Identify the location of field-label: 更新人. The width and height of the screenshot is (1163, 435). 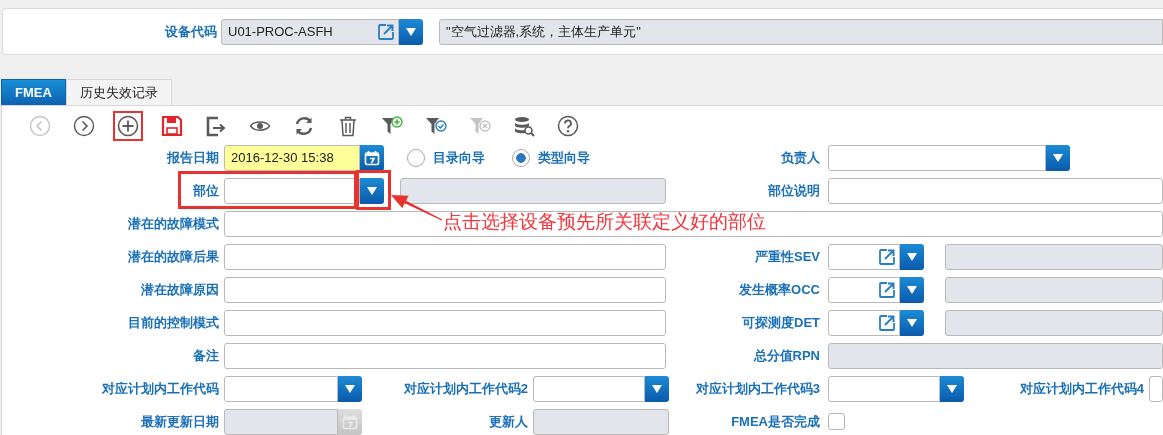
(508, 421).